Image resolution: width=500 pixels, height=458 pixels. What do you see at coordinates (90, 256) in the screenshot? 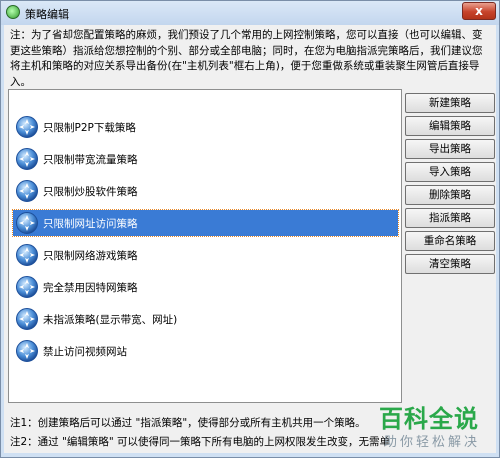
I see `policy-label: 只限制网络游戏策略` at bounding box center [90, 256].